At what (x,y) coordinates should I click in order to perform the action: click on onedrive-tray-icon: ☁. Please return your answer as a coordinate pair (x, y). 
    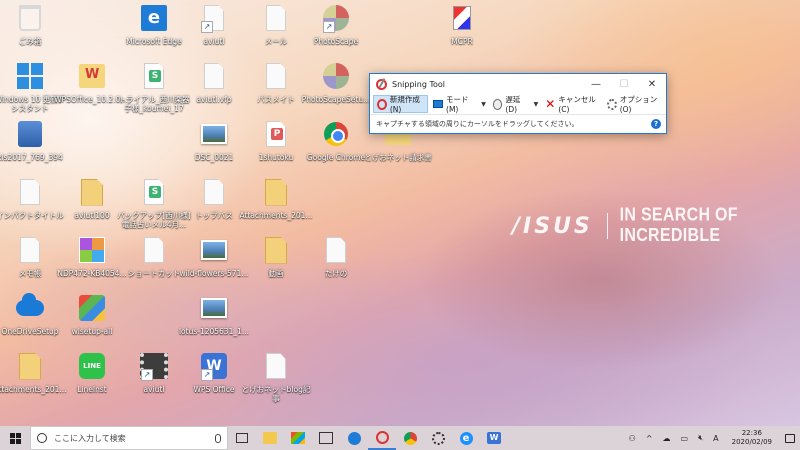
    Looking at the image, I should click on (667, 438).